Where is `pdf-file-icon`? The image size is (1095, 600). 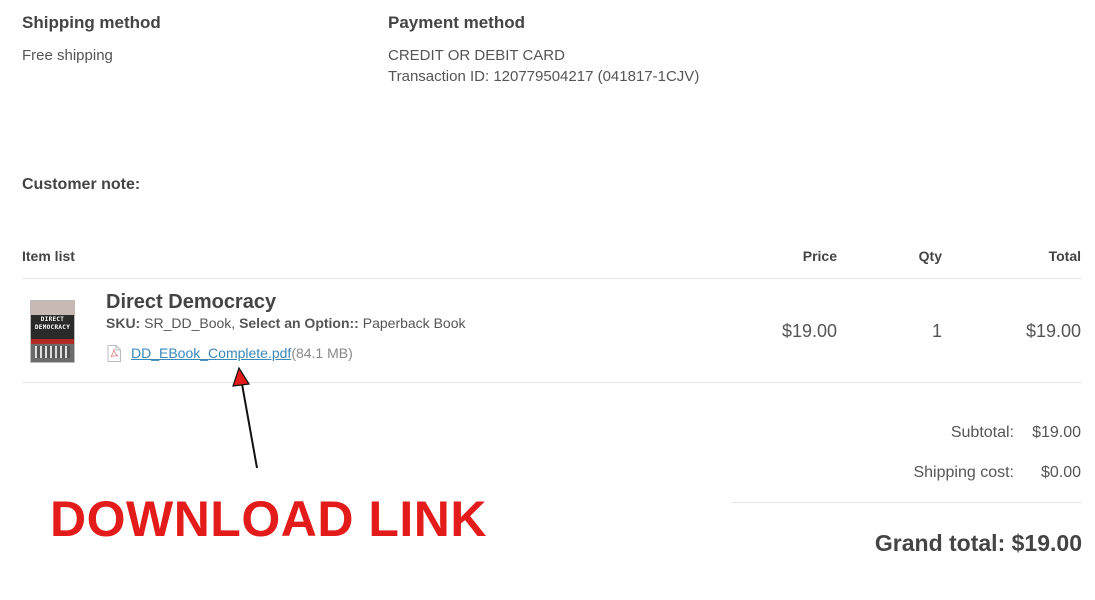
pdf-file-icon is located at coordinates (114, 353).